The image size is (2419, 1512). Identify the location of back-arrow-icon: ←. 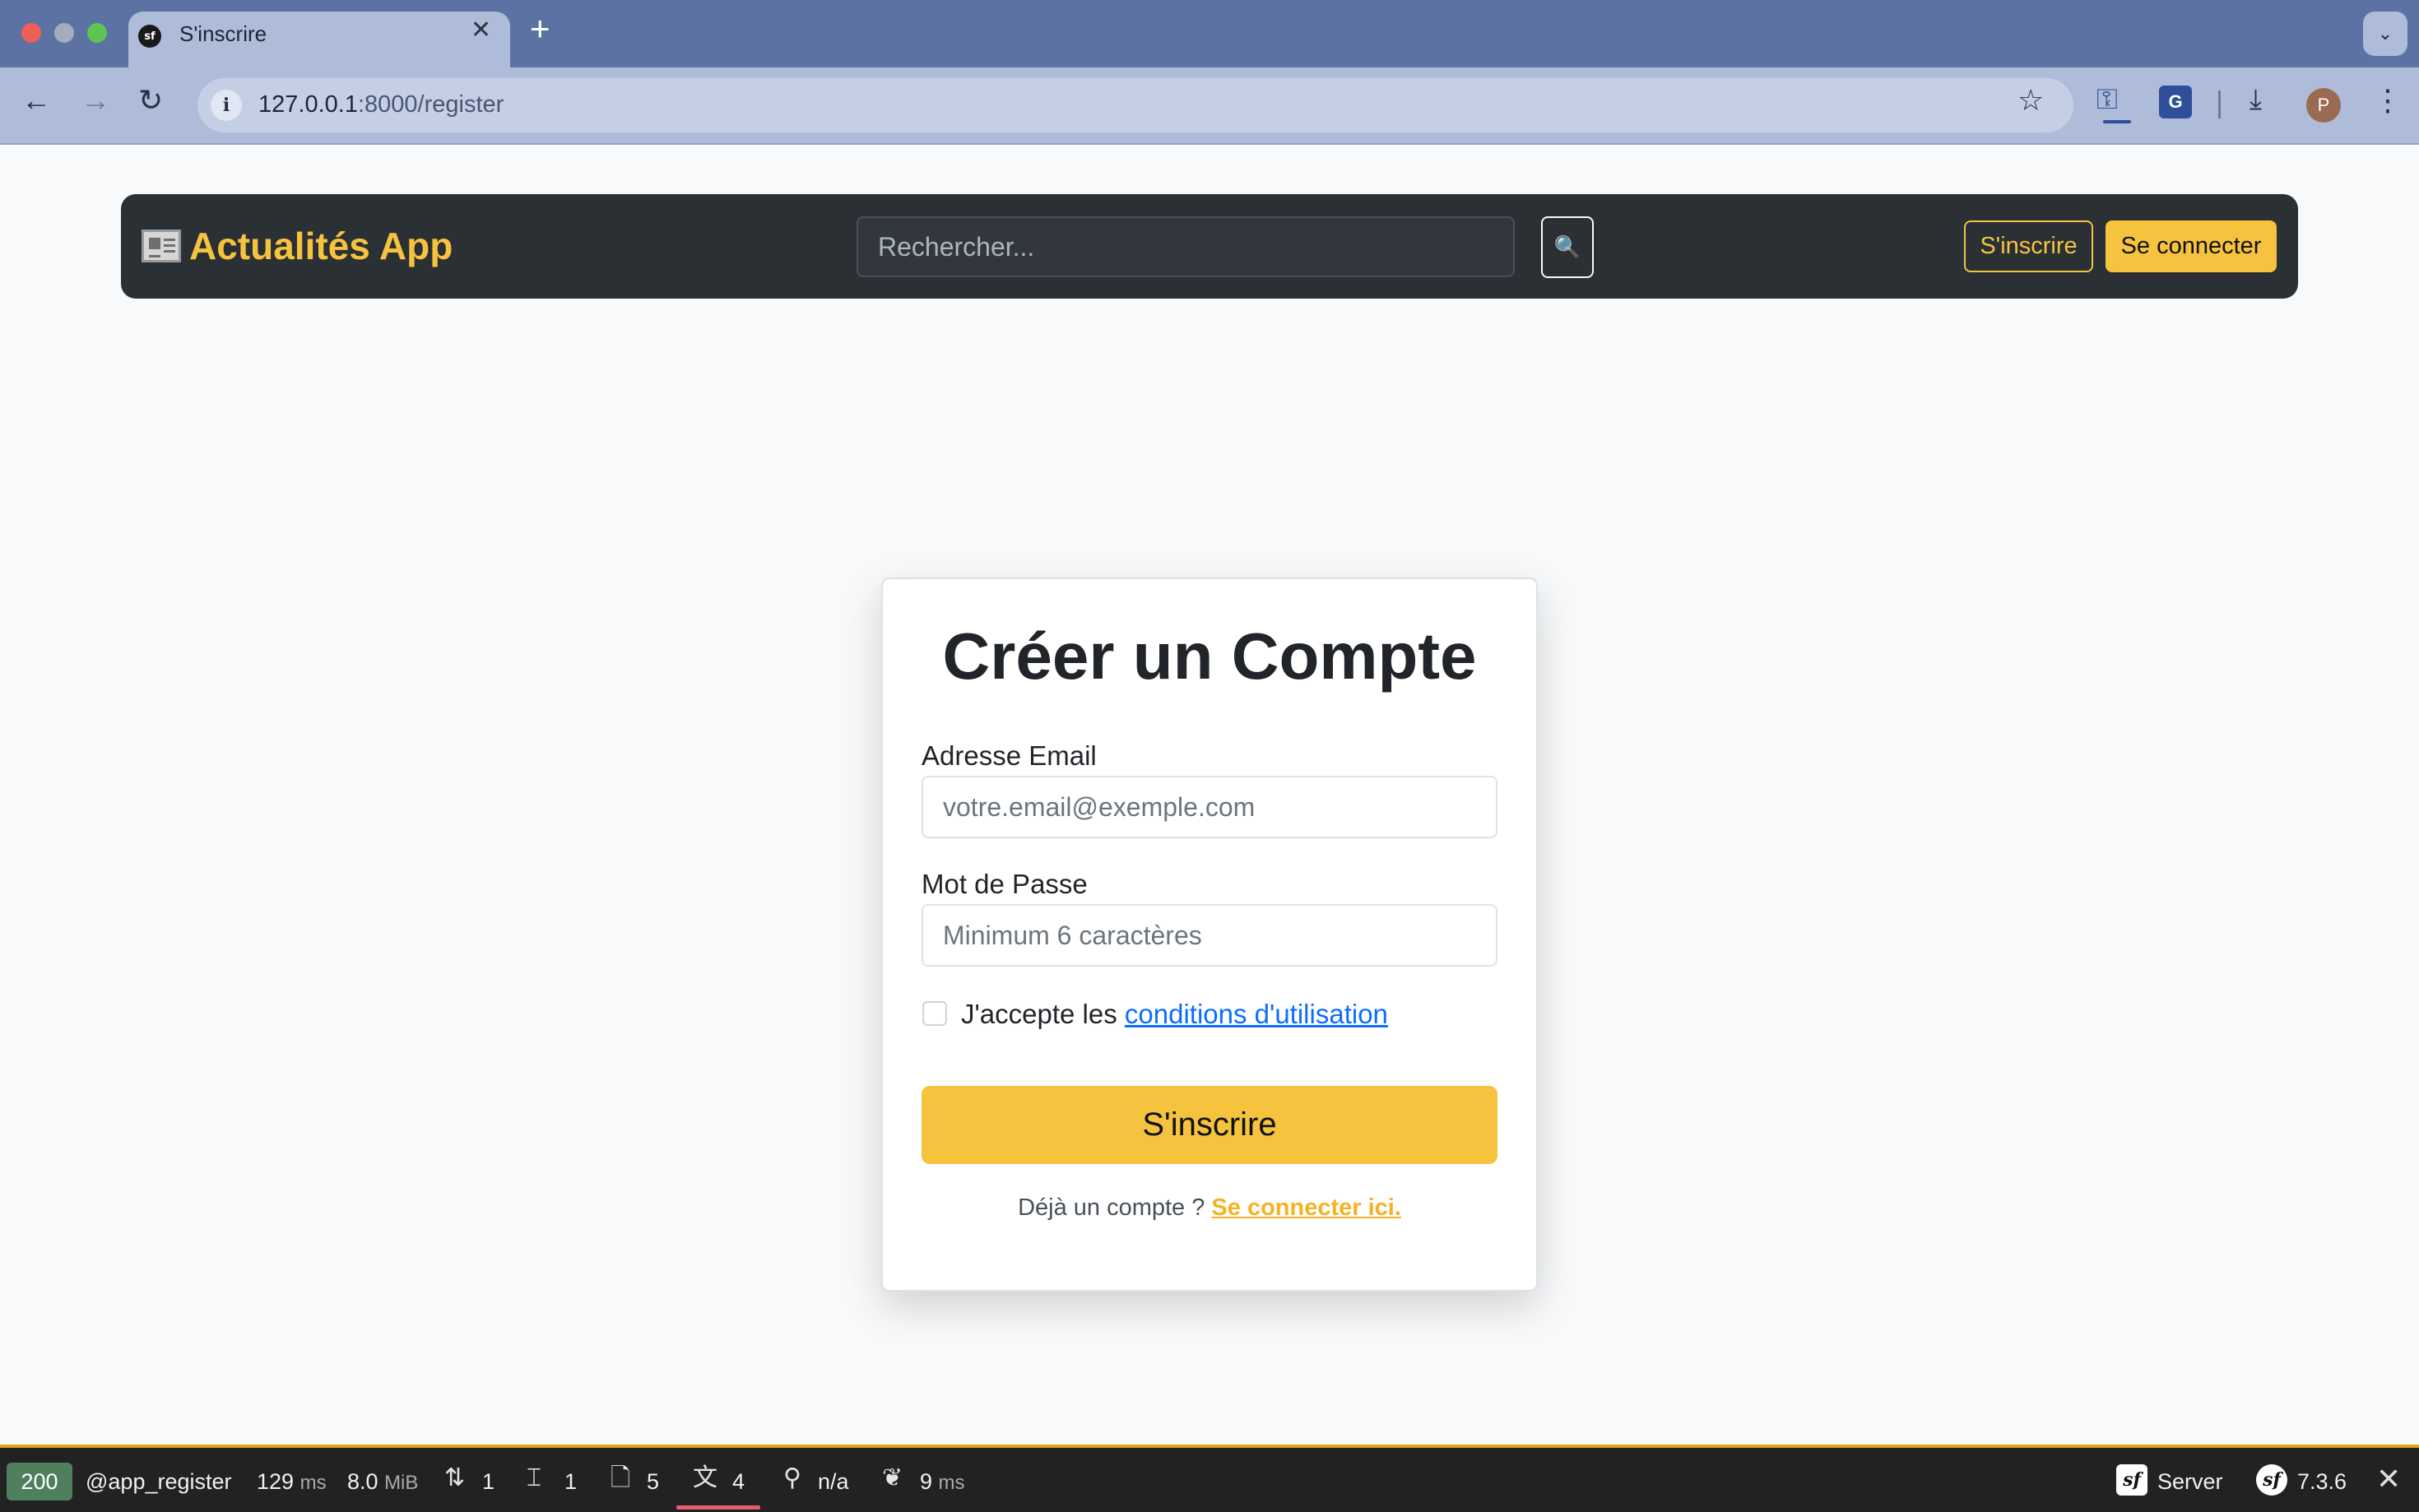
(36, 100).